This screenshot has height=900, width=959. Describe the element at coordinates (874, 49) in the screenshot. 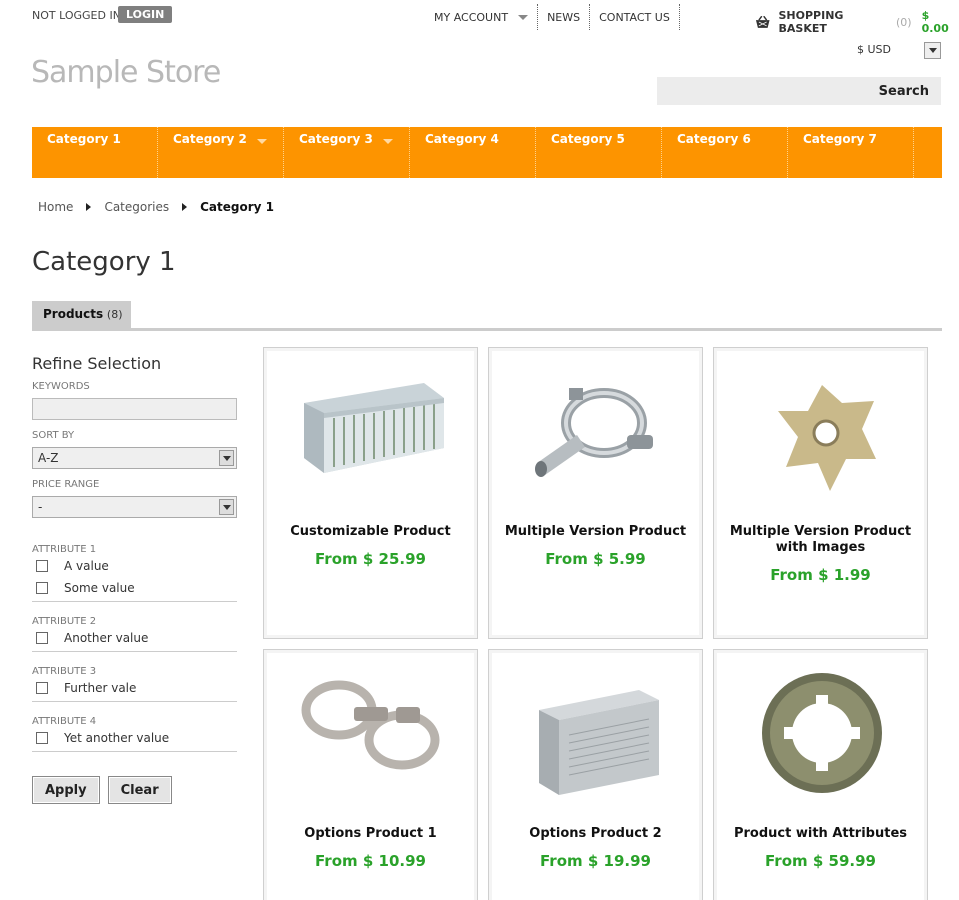

I see `currency-select-value: $ USD` at that location.